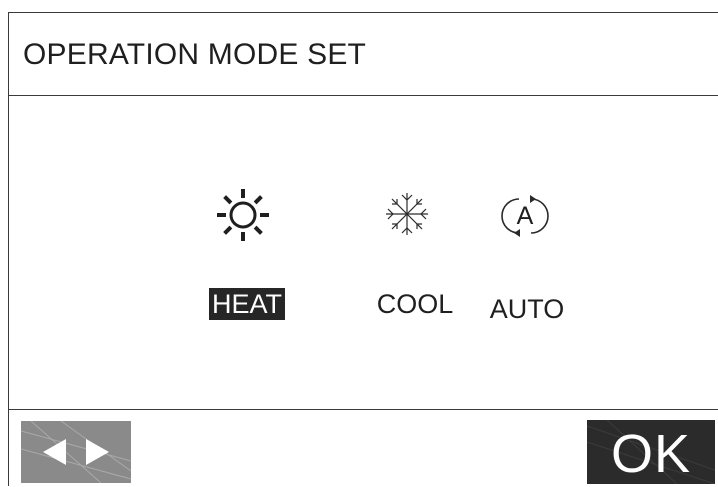 The image size is (718, 487). Describe the element at coordinates (265, 178) in the screenshot. I see `mode-option-heat: HEAT` at that location.